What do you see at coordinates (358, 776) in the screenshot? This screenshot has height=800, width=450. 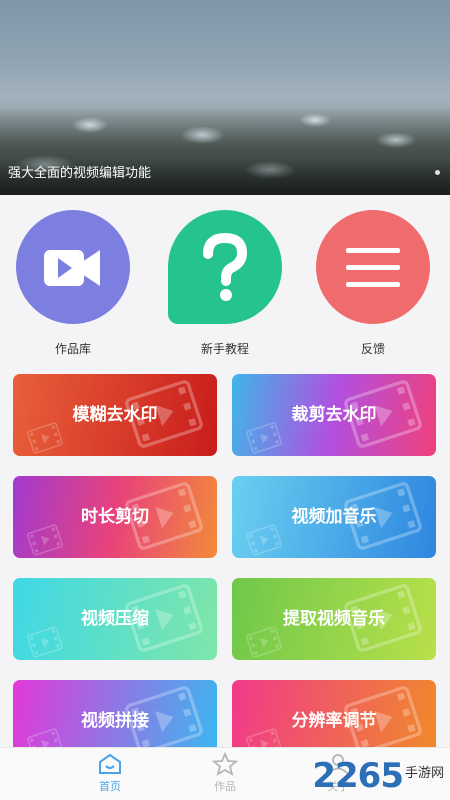 I see `watermark-number: 2265` at bounding box center [358, 776].